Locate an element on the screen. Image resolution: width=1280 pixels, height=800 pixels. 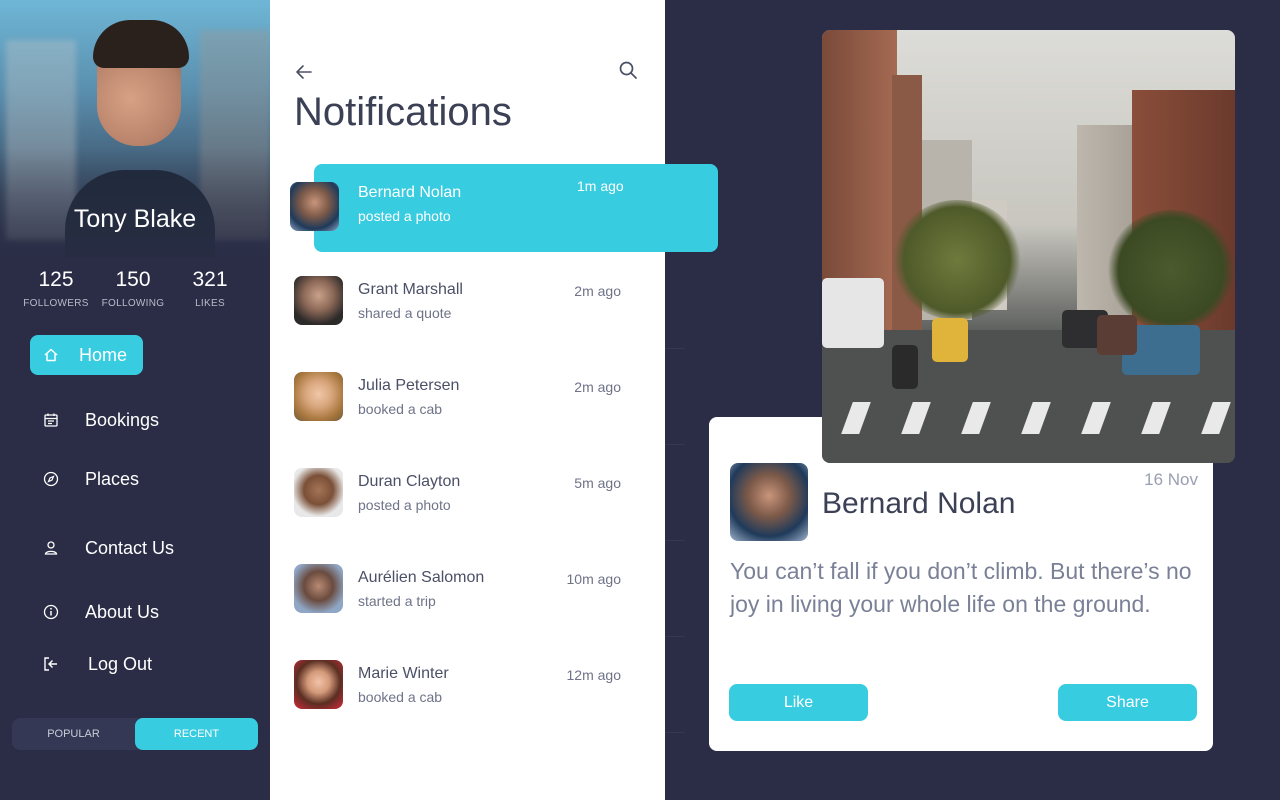
stat-following: 150 FOLLOWING is located at coordinates (133, 288).